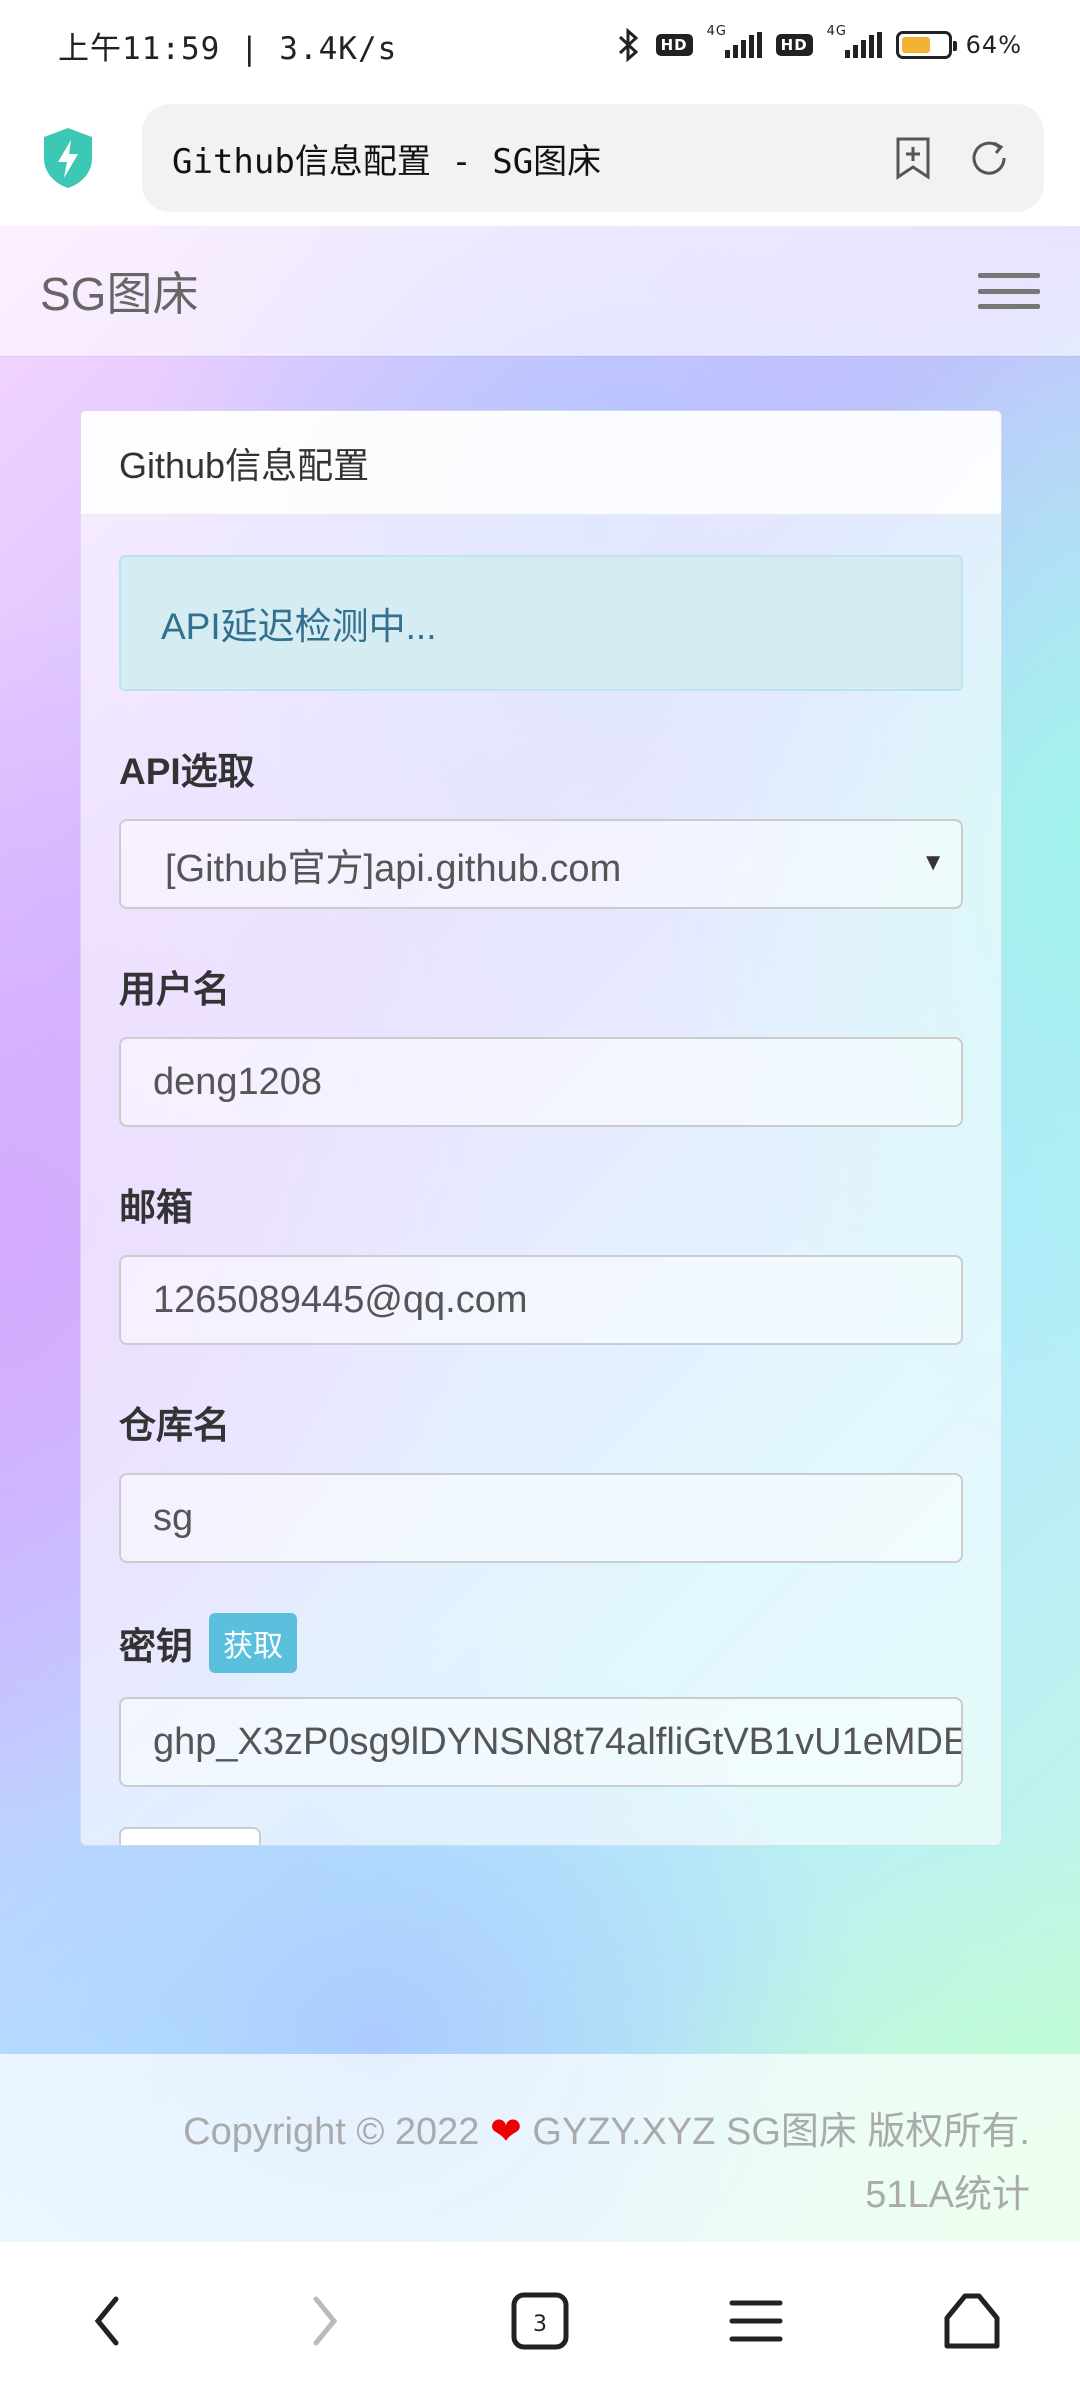 Image resolution: width=1080 pixels, height=2400 pixels. What do you see at coordinates (324, 2321) in the screenshot?
I see `forward-icon` at bounding box center [324, 2321].